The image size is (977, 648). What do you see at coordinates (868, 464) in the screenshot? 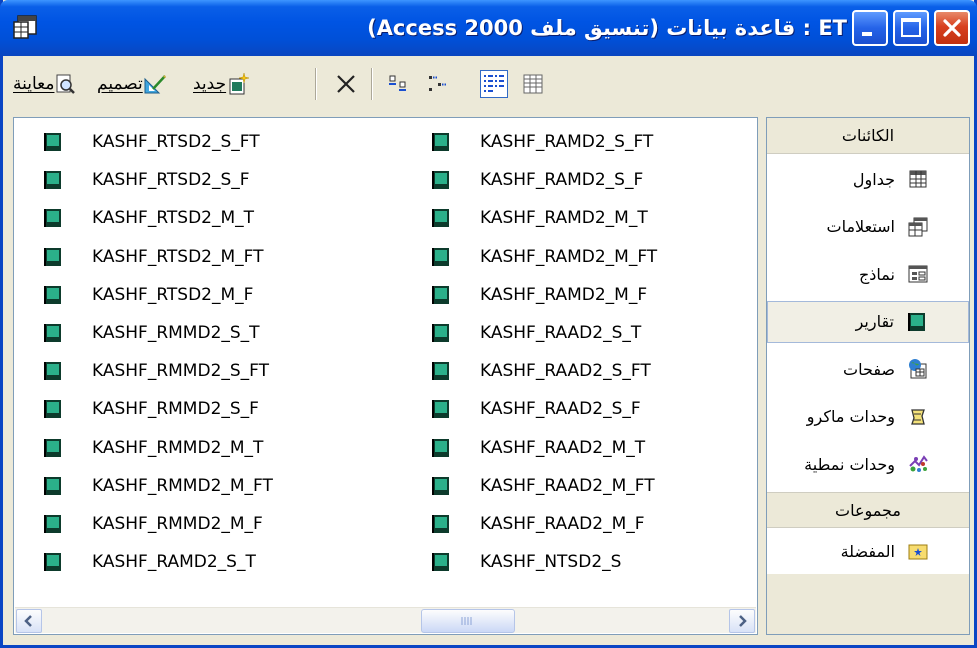
I see `object-type-module: وحدات نمطية` at bounding box center [868, 464].